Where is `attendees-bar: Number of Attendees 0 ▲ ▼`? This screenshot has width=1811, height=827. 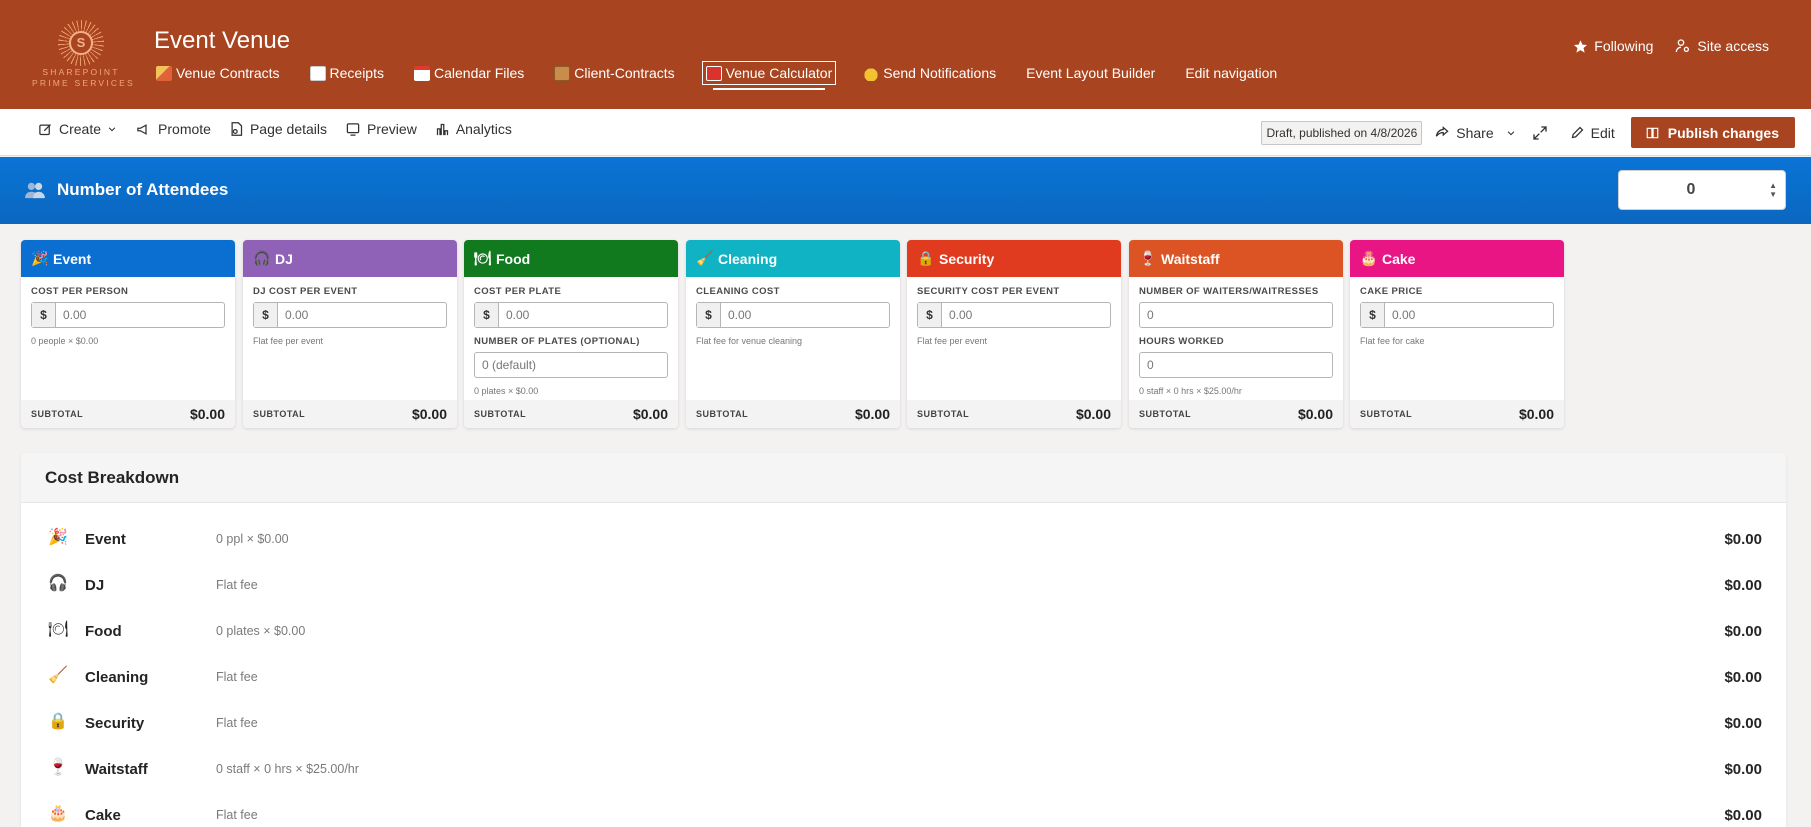
attendees-bar: Number of Attendees 0 ▲ ▼ is located at coordinates (905, 190).